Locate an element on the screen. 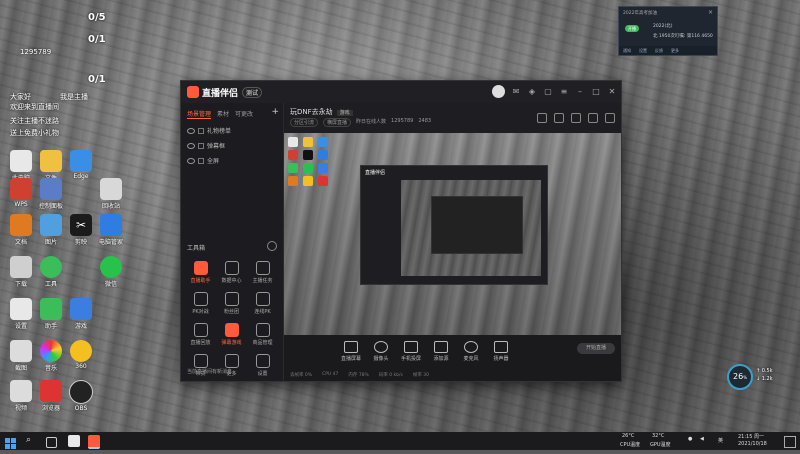 This screenshot has height=454, width=800. category-pill: 分区引流 is located at coordinates (304, 122).